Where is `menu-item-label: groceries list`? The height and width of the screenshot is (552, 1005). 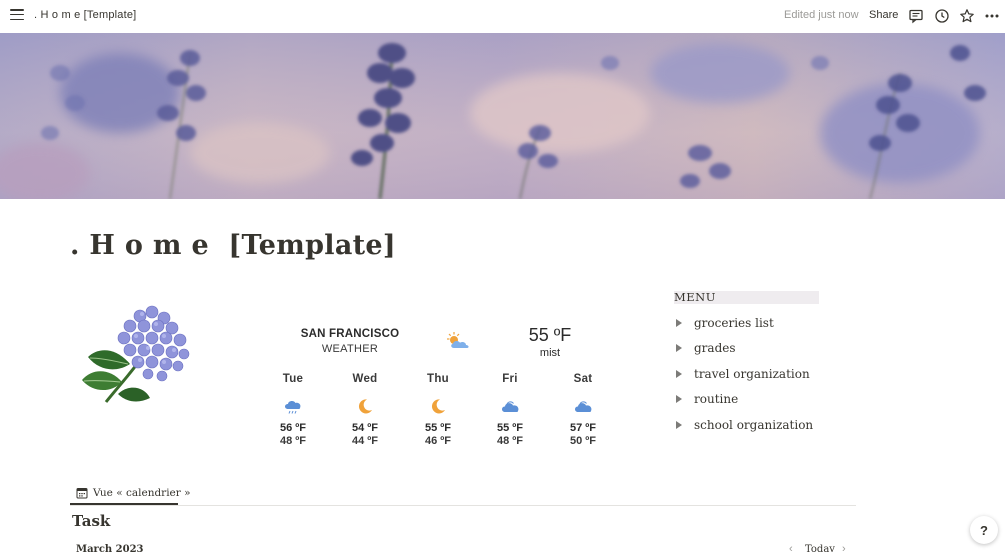 menu-item-label: groceries list is located at coordinates (734, 323).